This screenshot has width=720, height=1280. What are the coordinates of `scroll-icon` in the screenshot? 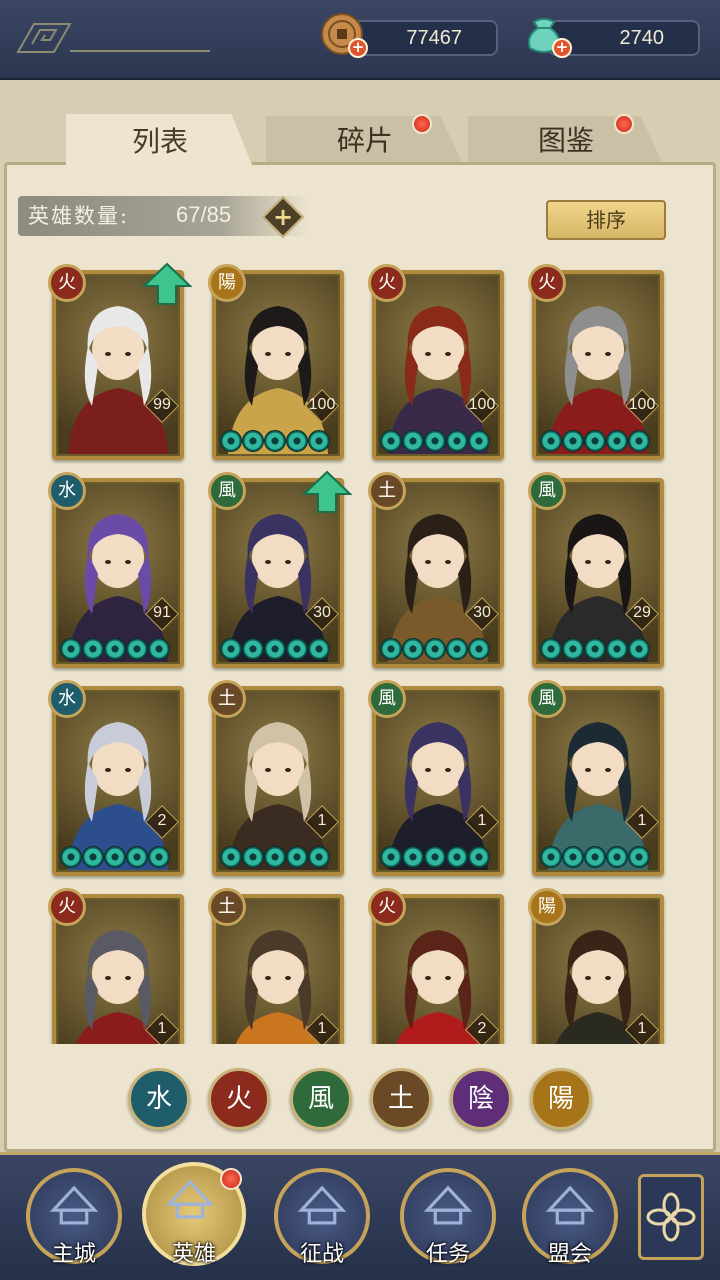 It's located at (448, 1205).